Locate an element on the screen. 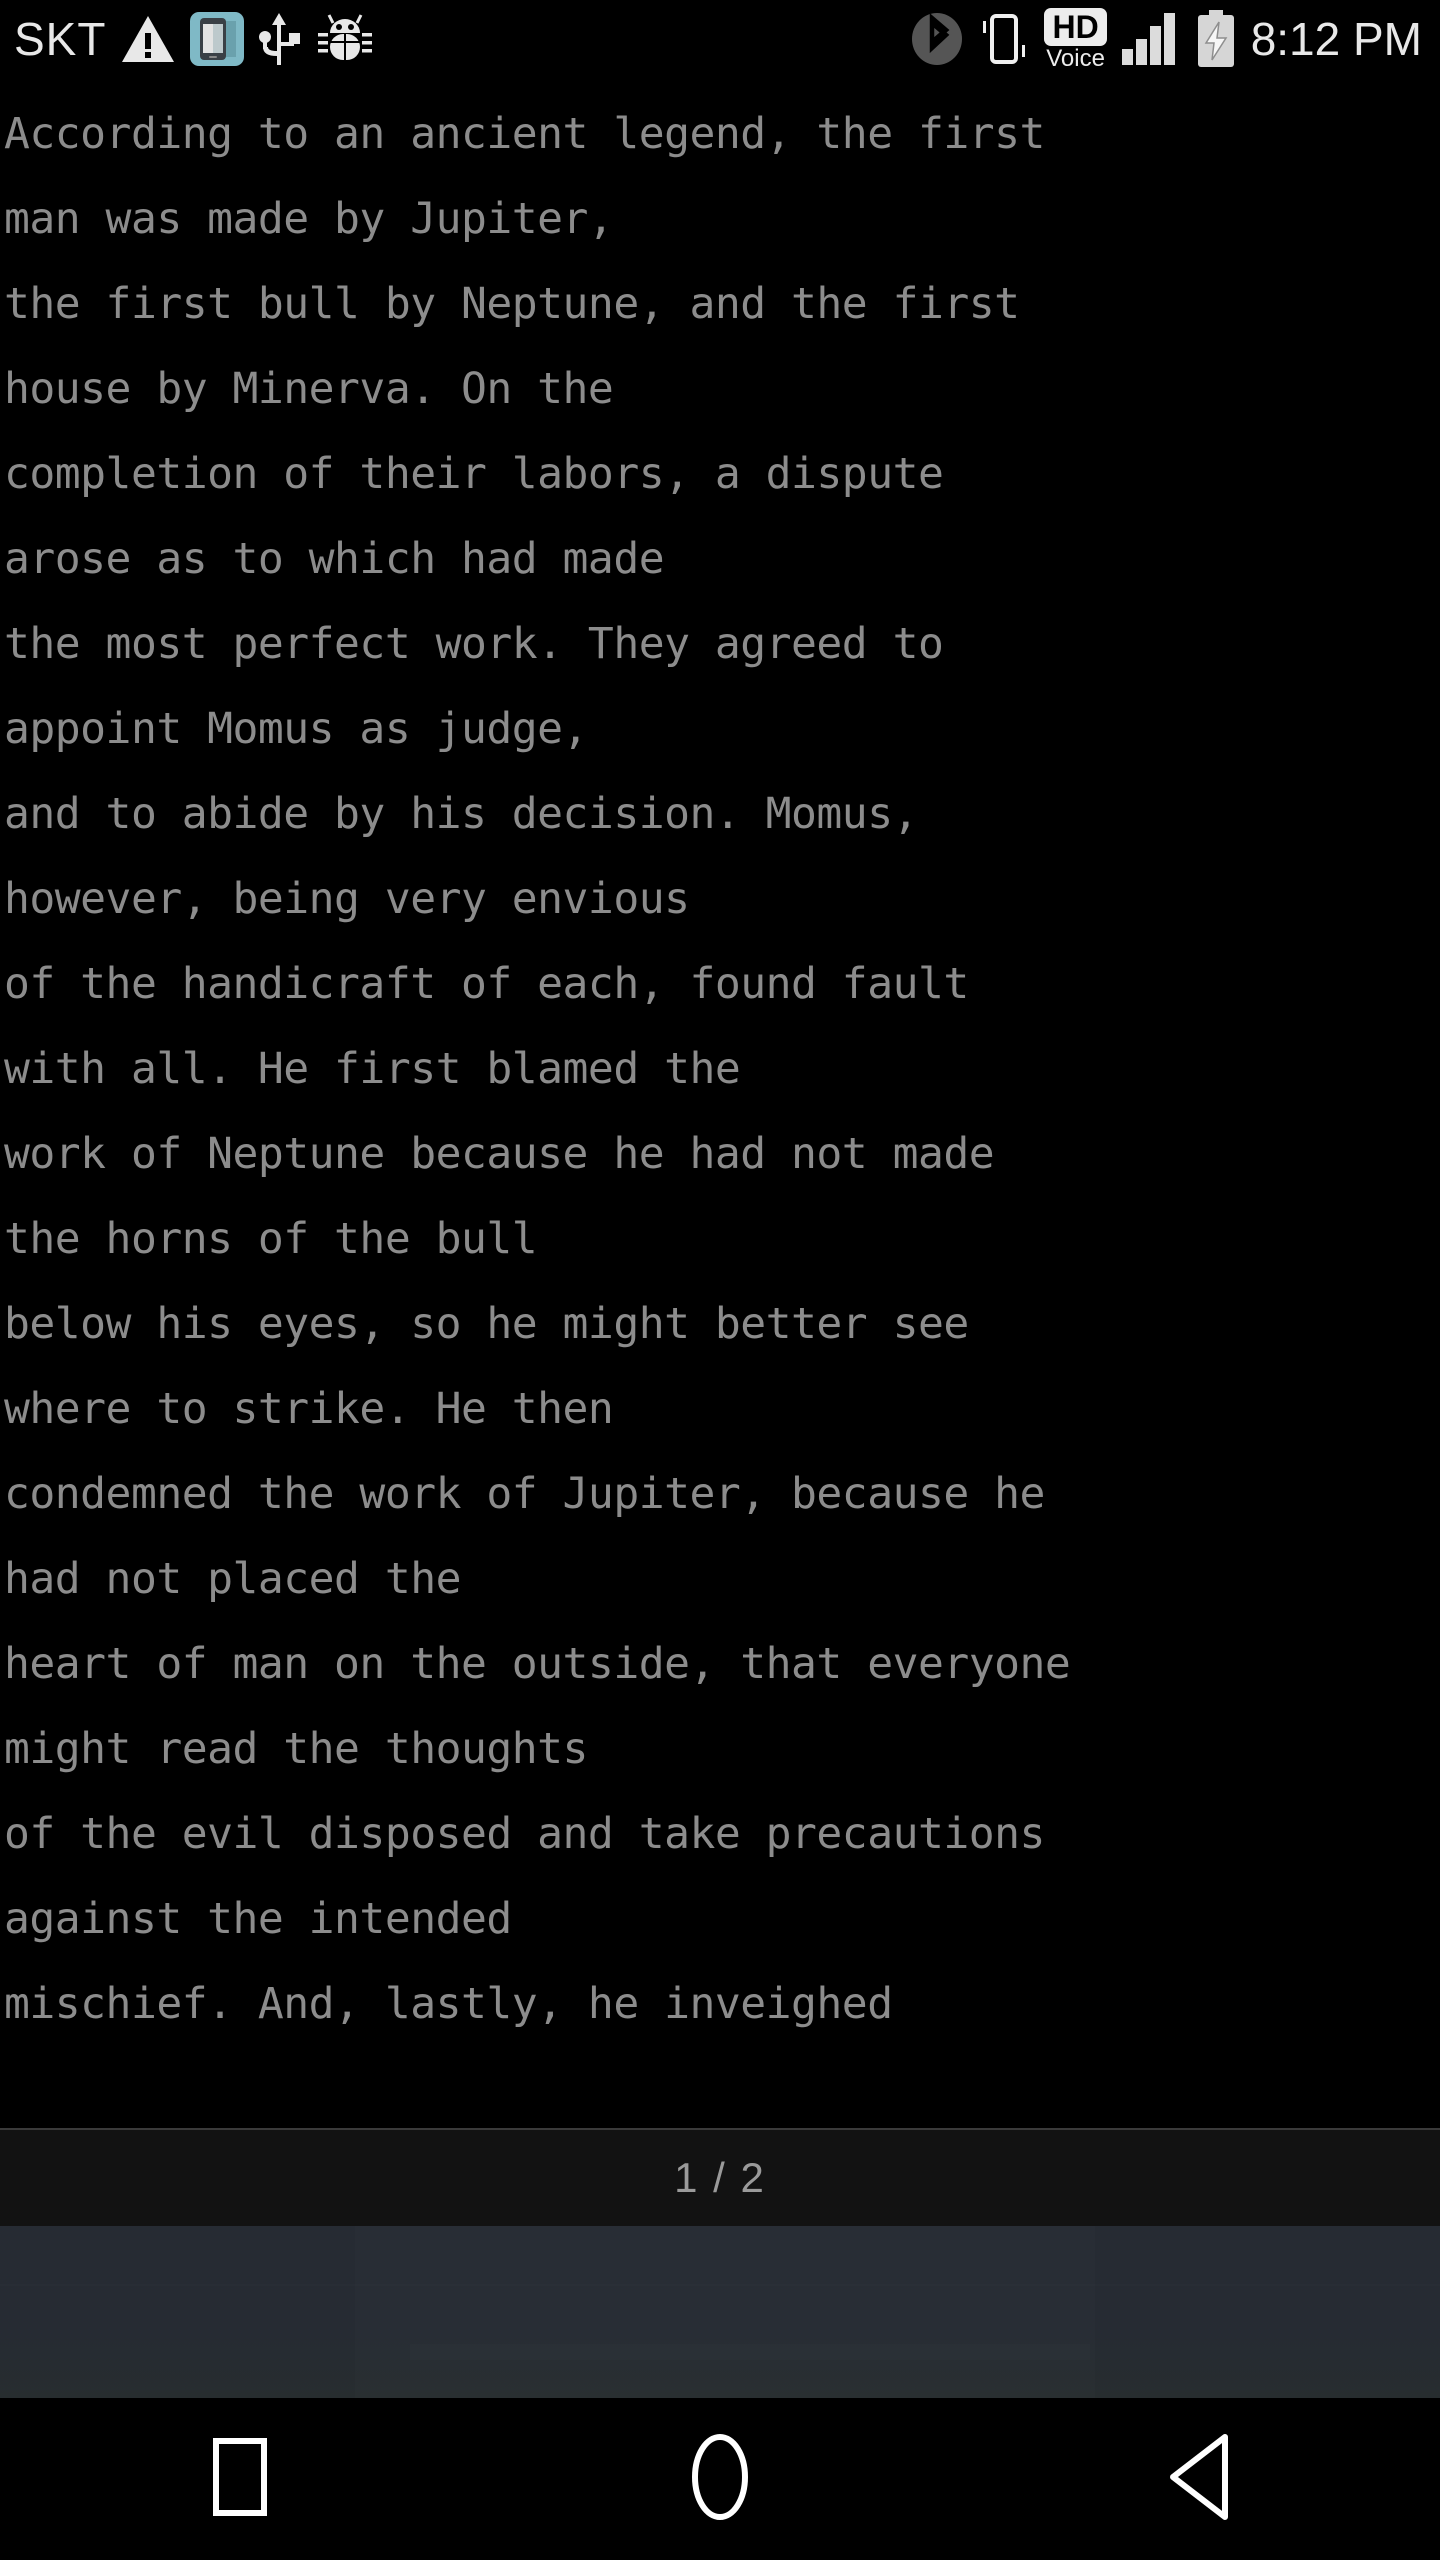 Image resolution: width=1440 pixels, height=2560 pixels. carrier-label: SKT is located at coordinates (60, 39).